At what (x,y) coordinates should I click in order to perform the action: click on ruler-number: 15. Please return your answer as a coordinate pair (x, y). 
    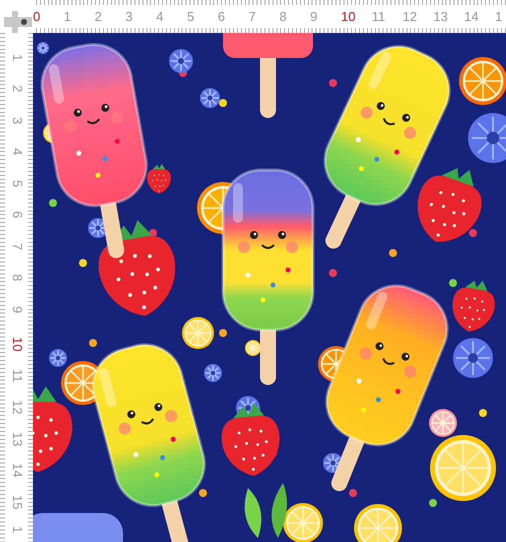
    Looking at the image, I should click on (17, 501).